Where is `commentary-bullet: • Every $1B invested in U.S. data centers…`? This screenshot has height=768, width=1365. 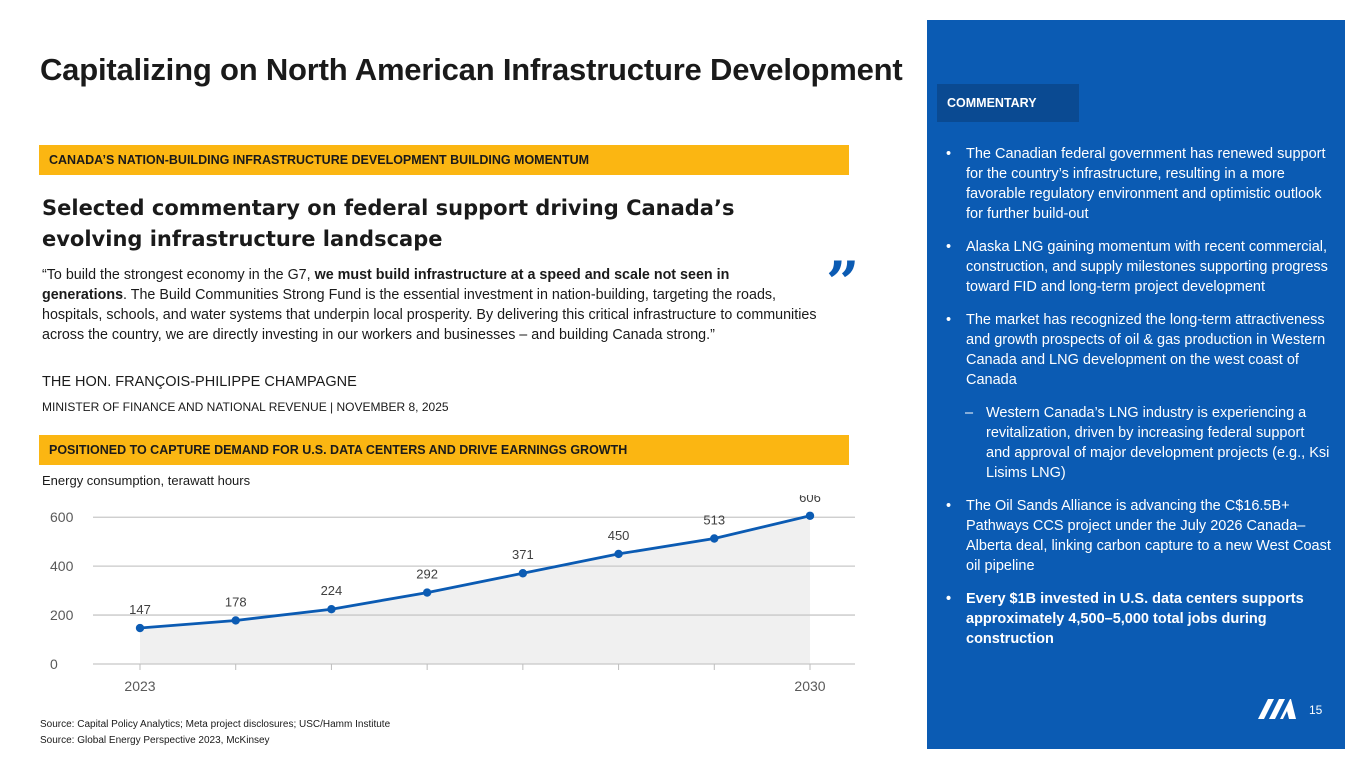 commentary-bullet: • Every $1B invested in U.S. data centers… is located at coordinates (1138, 619).